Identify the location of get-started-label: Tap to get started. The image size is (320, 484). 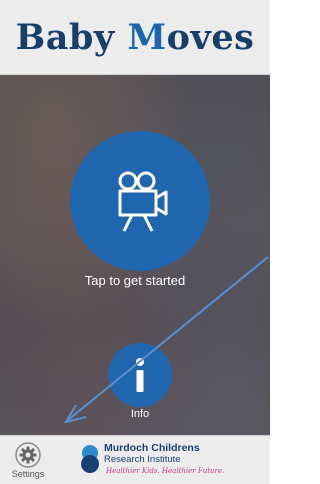
(135, 280).